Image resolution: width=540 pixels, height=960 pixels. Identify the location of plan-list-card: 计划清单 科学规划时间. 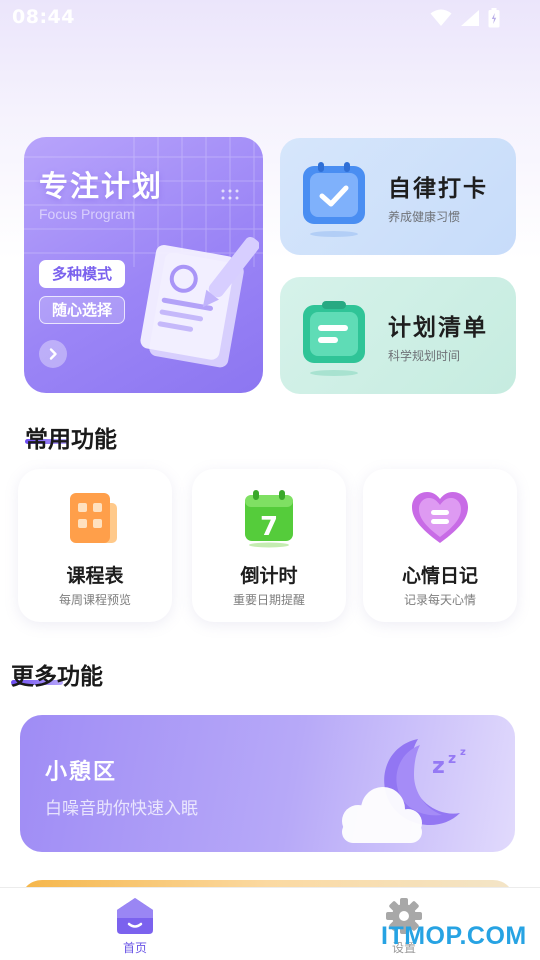
(398, 335).